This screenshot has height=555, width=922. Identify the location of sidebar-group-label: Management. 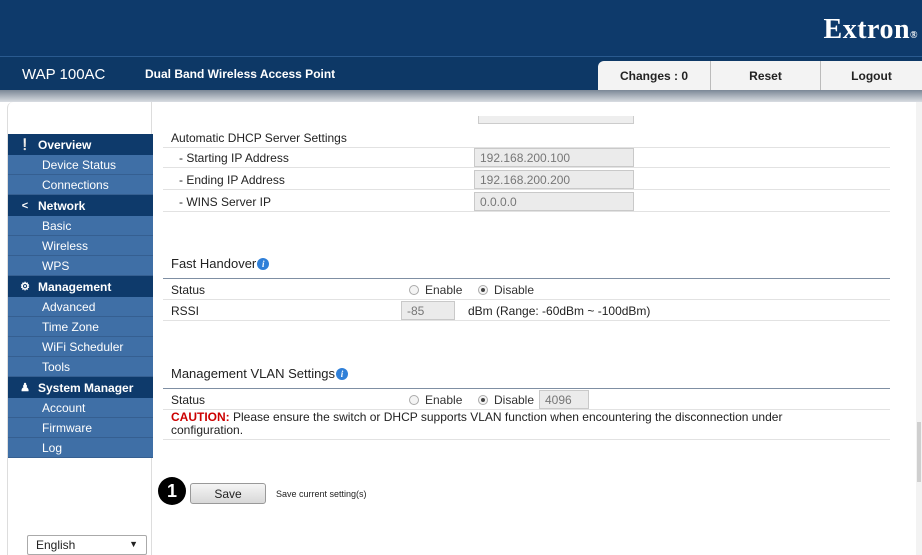
(75, 286).